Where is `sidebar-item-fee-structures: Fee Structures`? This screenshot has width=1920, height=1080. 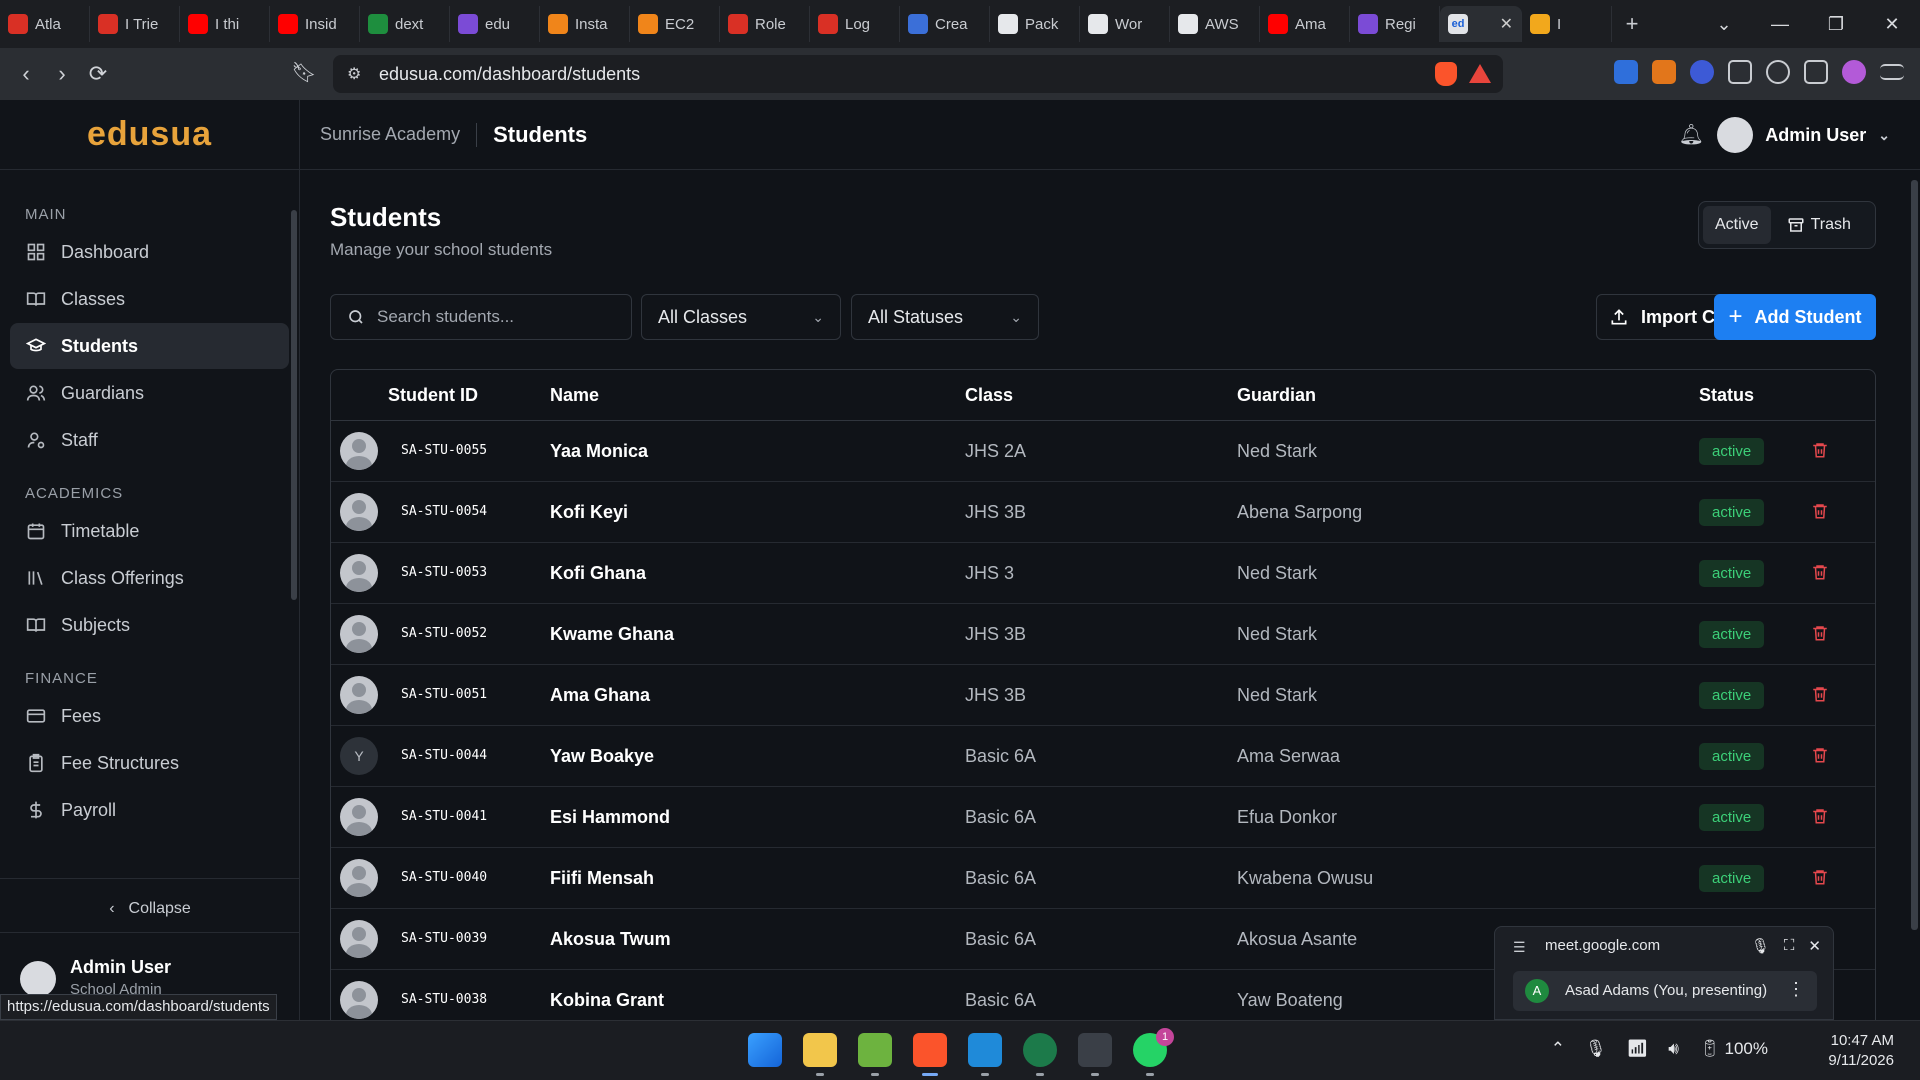
sidebar-item-fee-structures: Fee Structures is located at coordinates (149, 763).